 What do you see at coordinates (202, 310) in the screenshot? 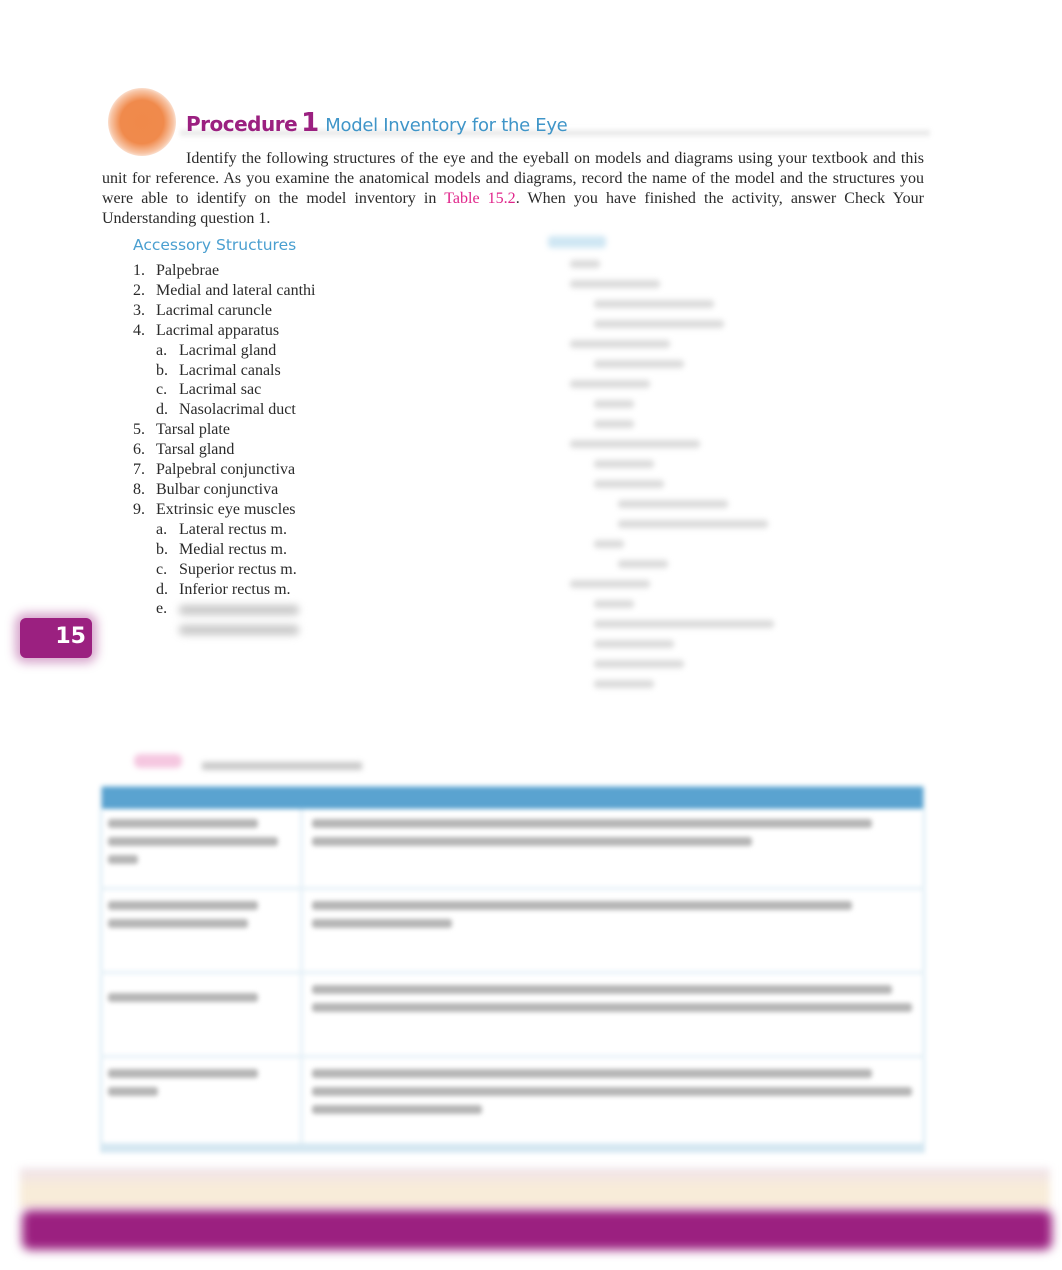
I see `list-item: 3. Lacrimal caruncle` at bounding box center [202, 310].